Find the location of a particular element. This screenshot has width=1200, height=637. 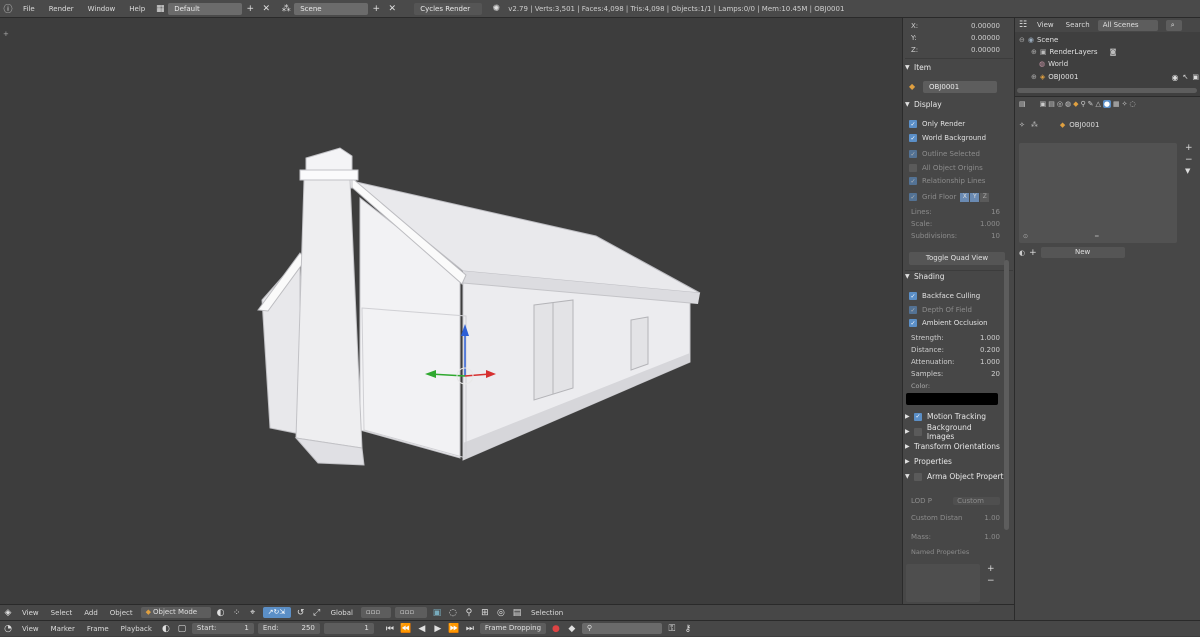

menu-render: Render is located at coordinates (61, 9).